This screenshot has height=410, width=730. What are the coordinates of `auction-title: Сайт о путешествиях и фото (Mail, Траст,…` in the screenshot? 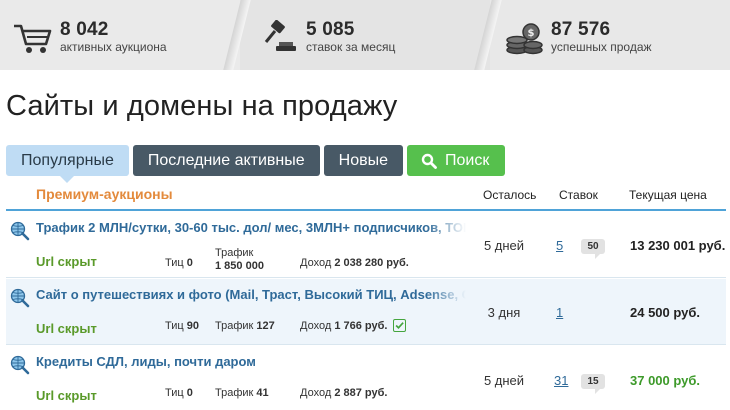 It's located at (251, 294).